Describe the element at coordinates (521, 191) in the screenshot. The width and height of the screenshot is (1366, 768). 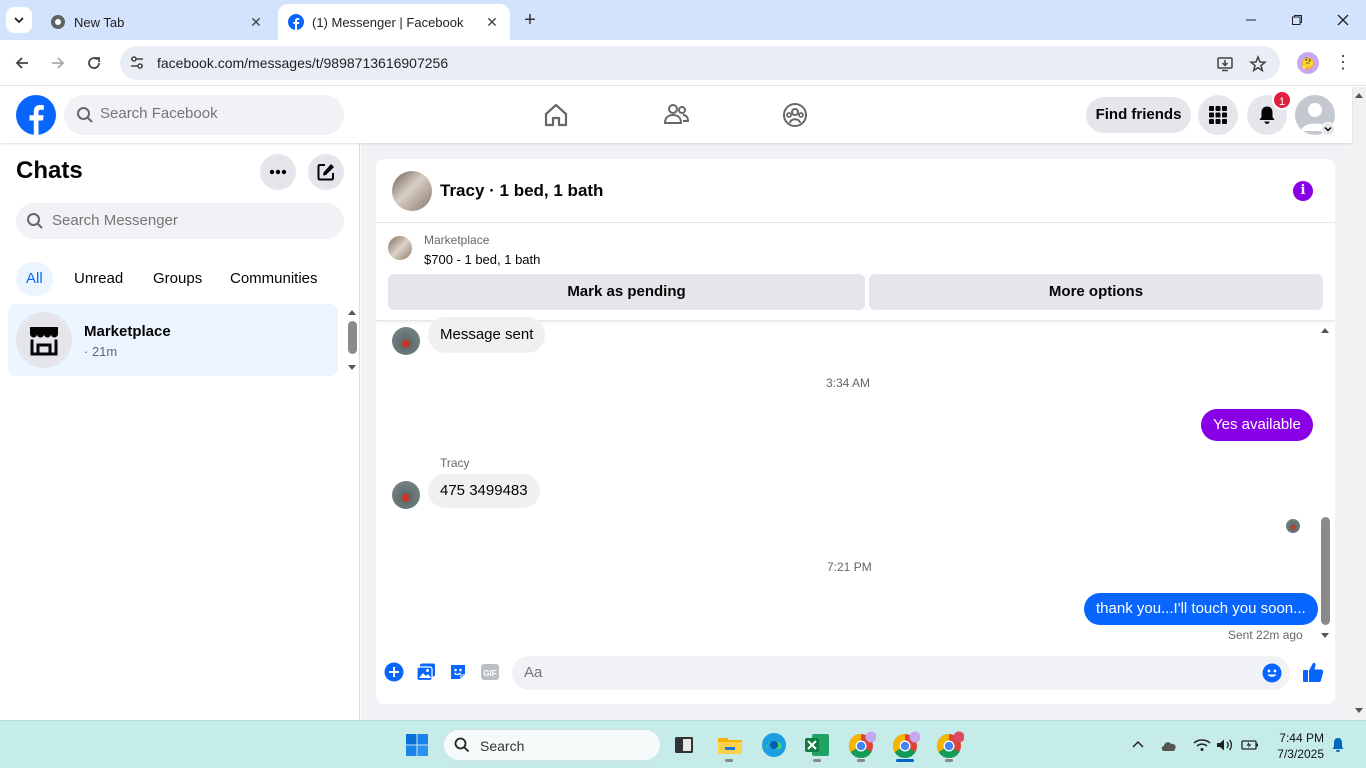
I see `conversation-title: Tracy · 1 bed, 1 bath` at that location.